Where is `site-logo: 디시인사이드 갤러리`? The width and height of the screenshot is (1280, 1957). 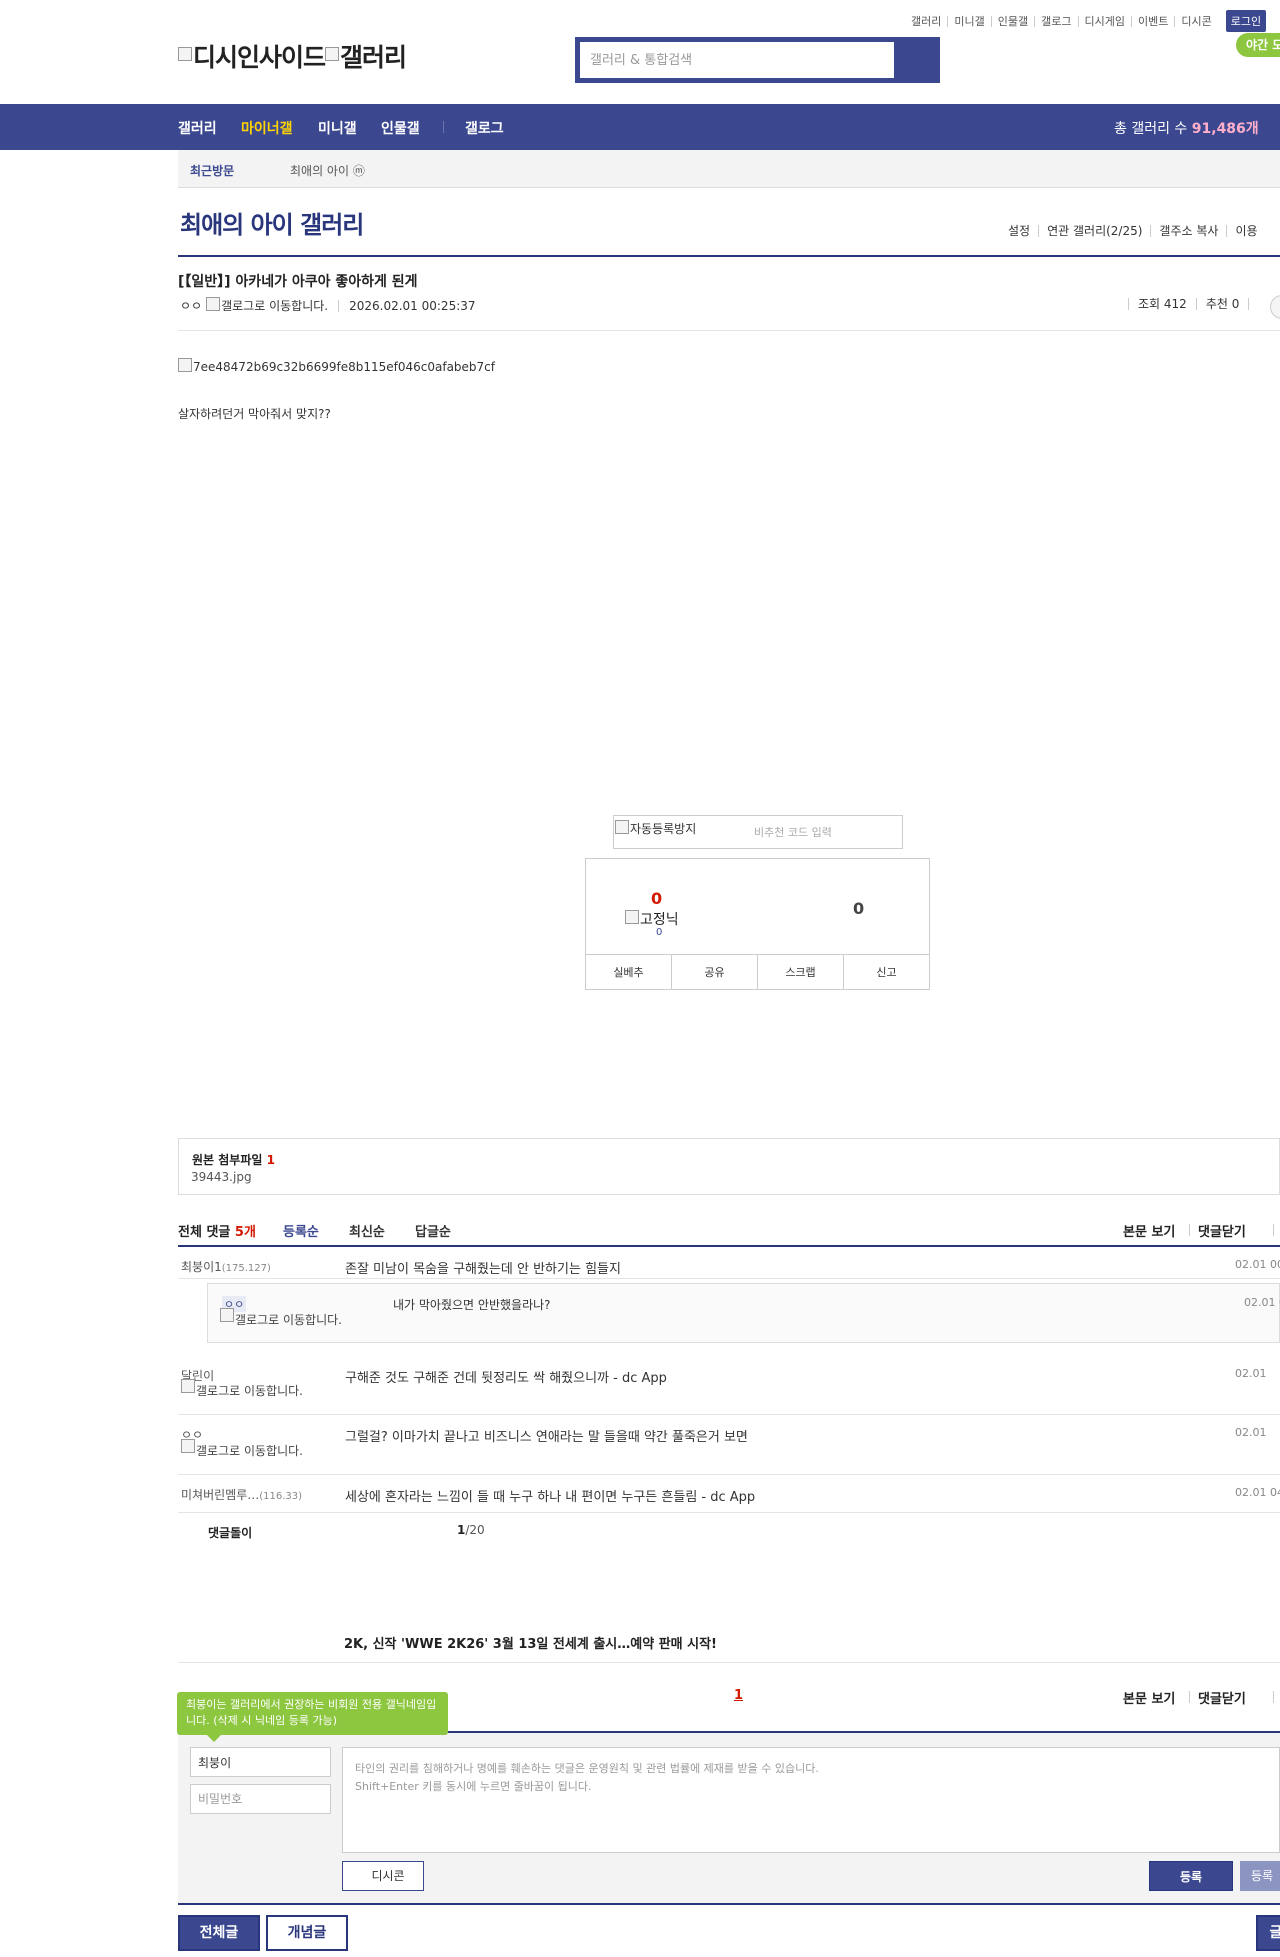 site-logo: 디시인사이드 갤러리 is located at coordinates (292, 56).